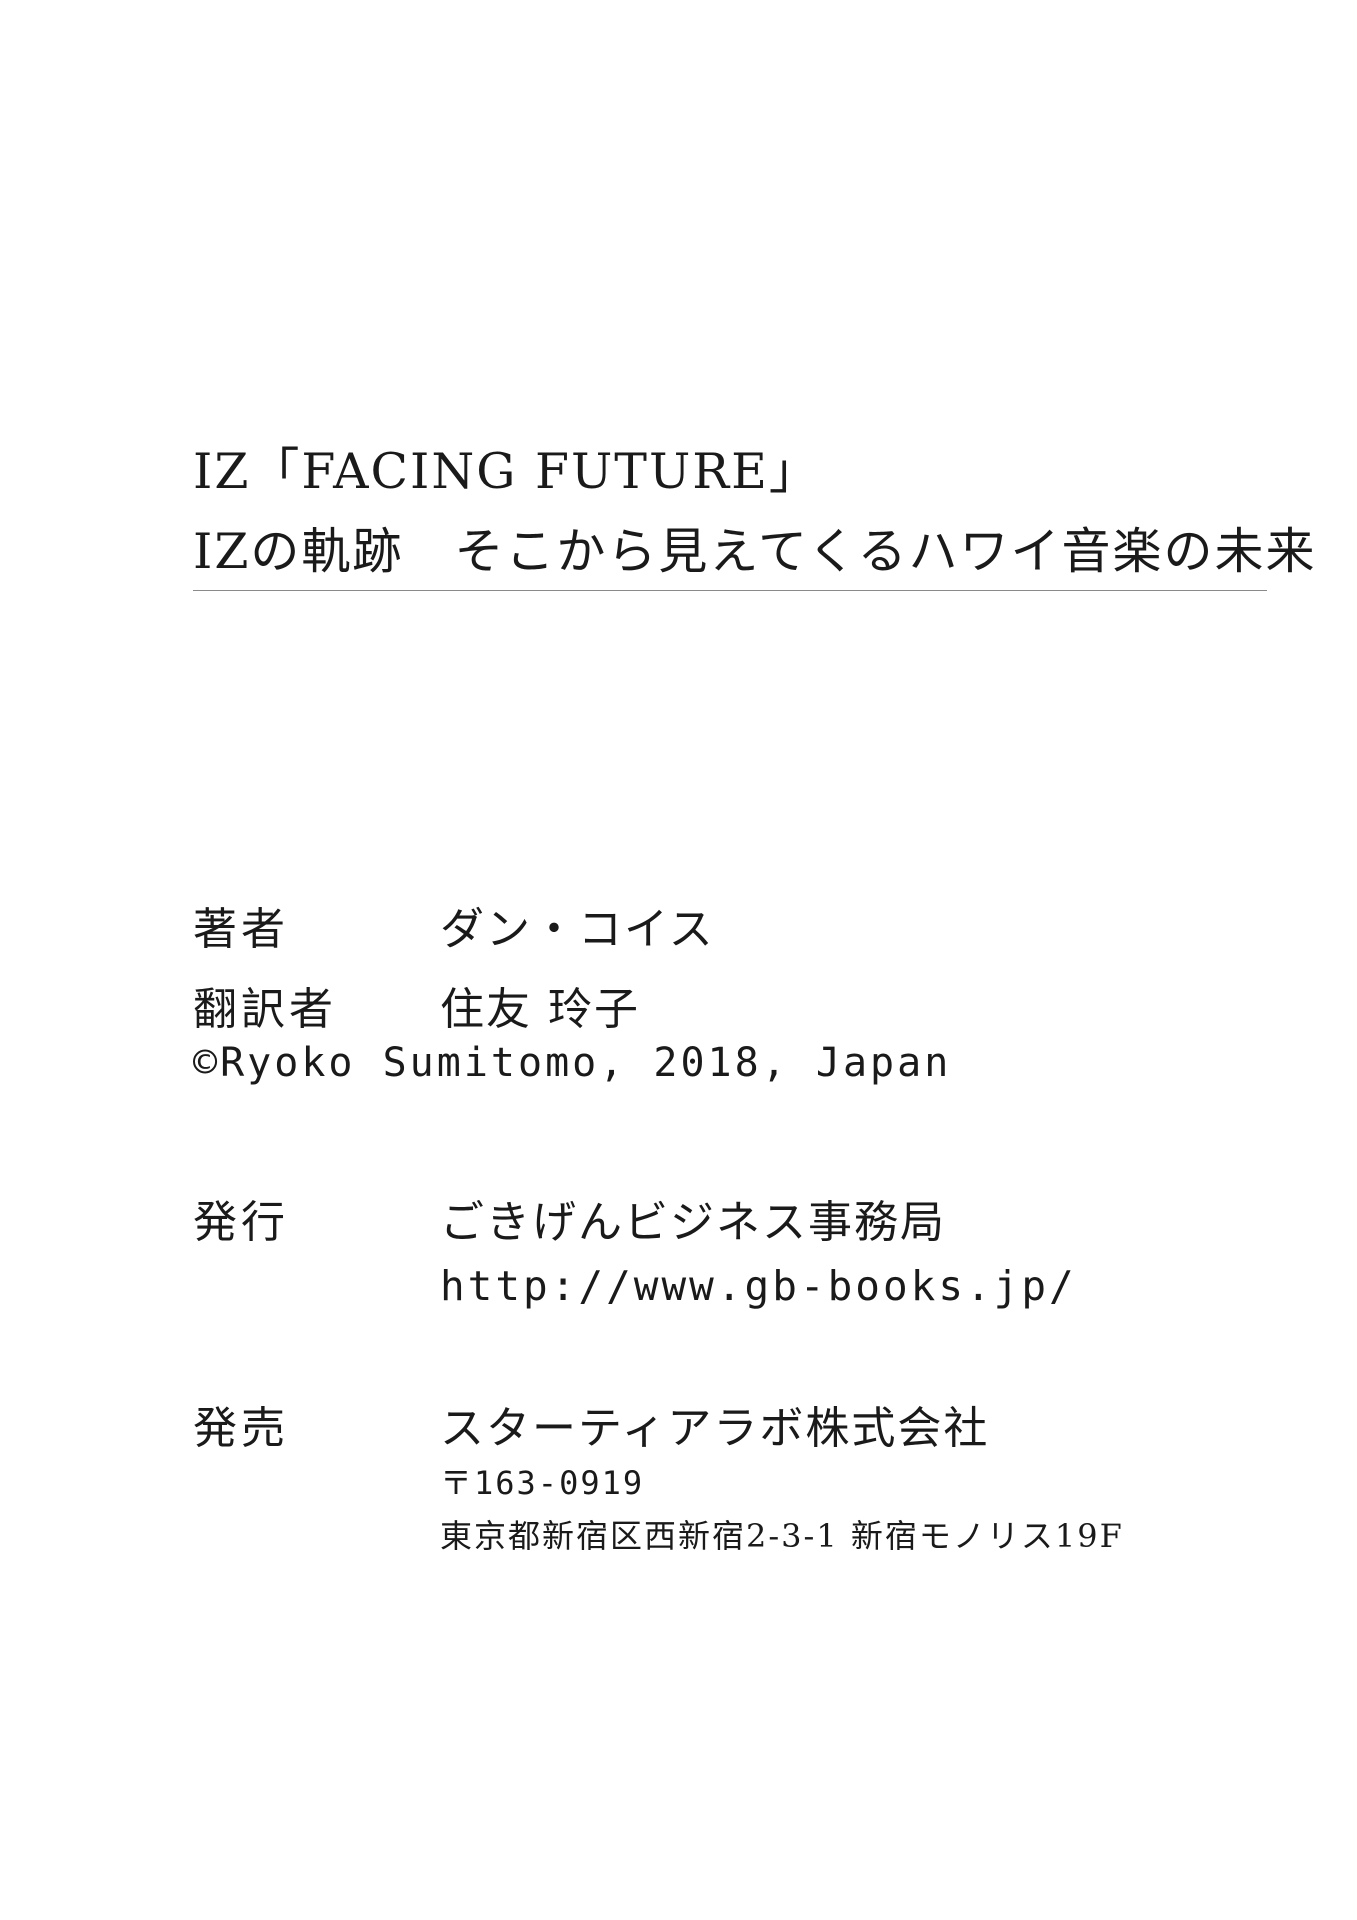 This screenshot has width=1357, height=1920. I want to click on publisher-name: ごきげんビジネス事務局, so click(693, 1222).